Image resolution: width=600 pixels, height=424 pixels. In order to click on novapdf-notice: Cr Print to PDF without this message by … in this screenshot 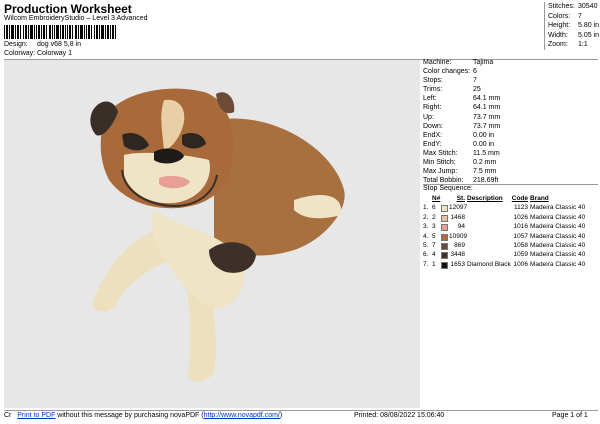, I will do `click(143, 415)`.